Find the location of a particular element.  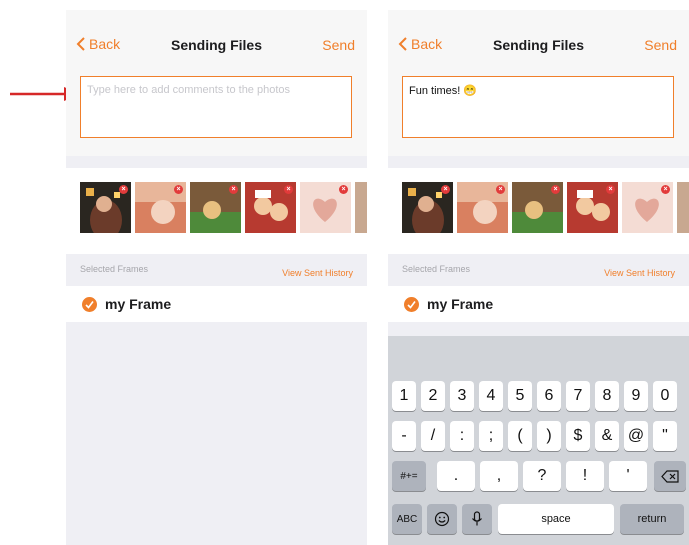

key: - is located at coordinates (404, 436).